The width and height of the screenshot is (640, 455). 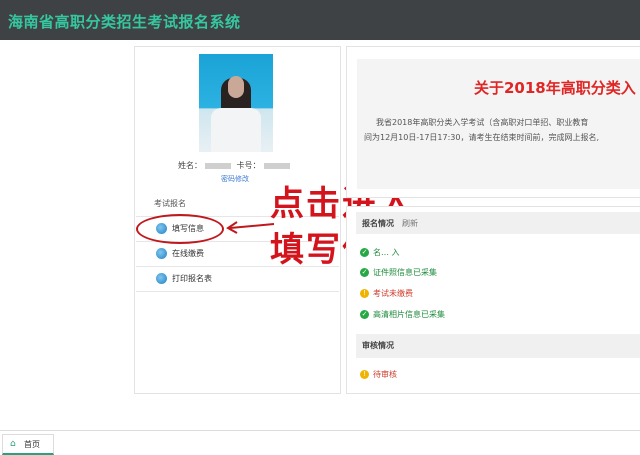 What do you see at coordinates (482, 122) in the screenshot?
I see `notice-line1: 我省2018年高职分类入学考试（含高职对口单招、职业教育` at bounding box center [482, 122].